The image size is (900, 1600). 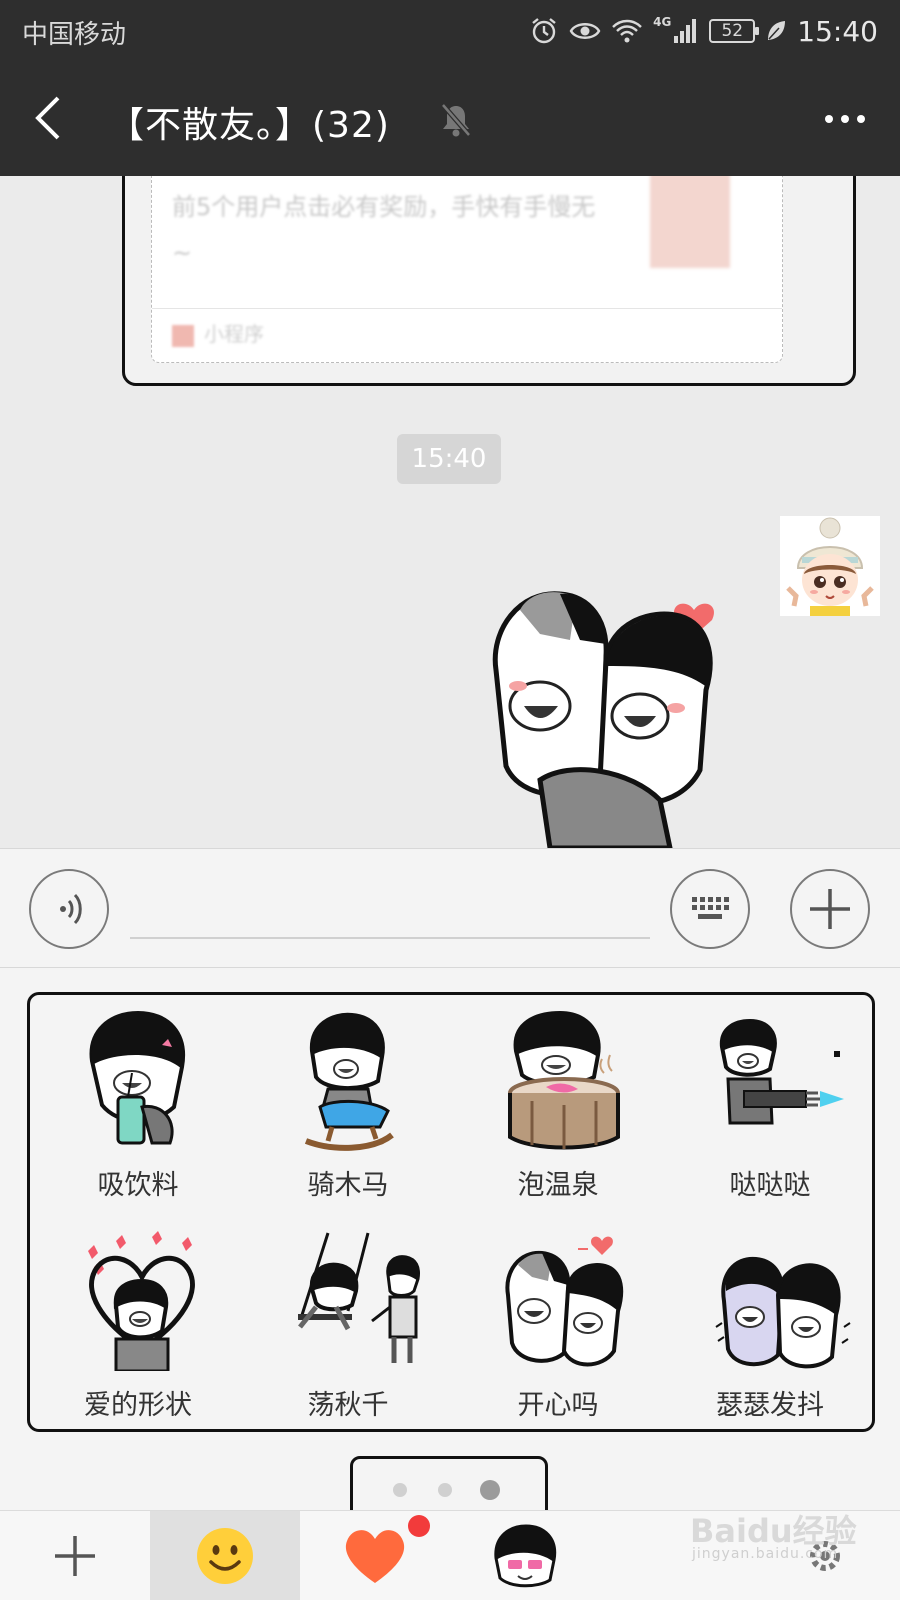 What do you see at coordinates (467, 308) in the screenshot?
I see `card-divider` at bounding box center [467, 308].